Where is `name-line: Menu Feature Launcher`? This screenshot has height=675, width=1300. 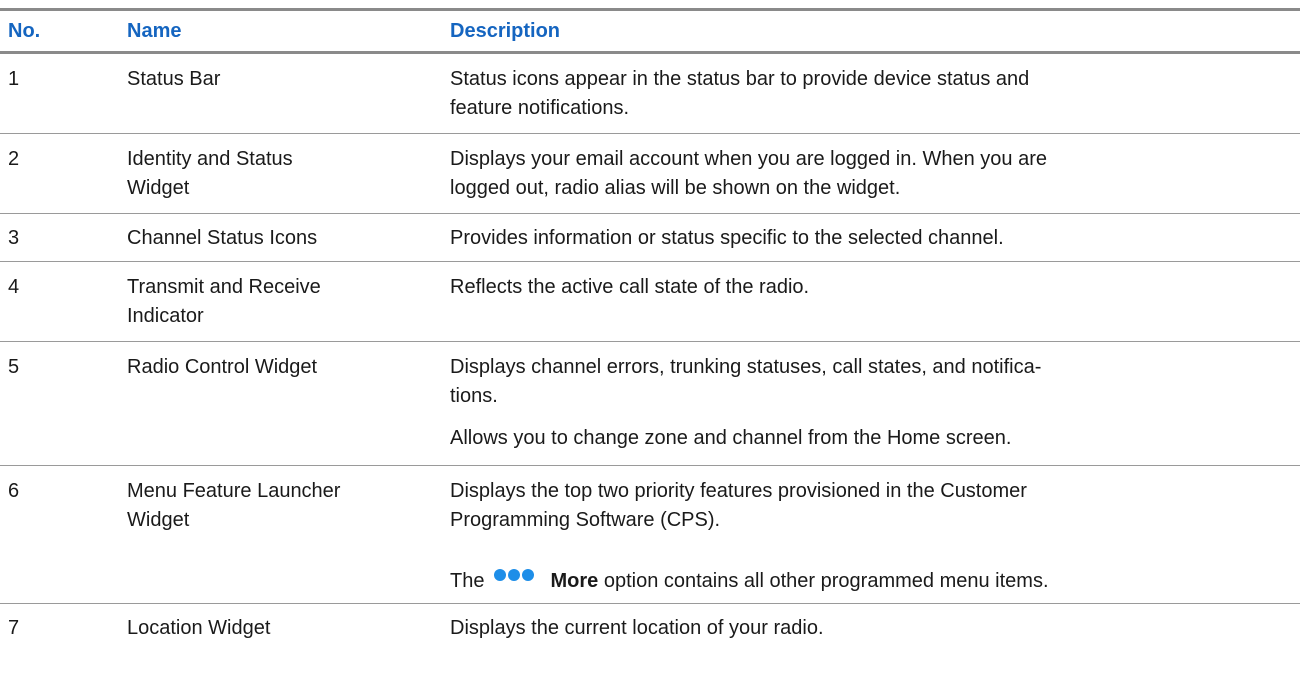
name-line: Menu Feature Launcher is located at coordinates (234, 491).